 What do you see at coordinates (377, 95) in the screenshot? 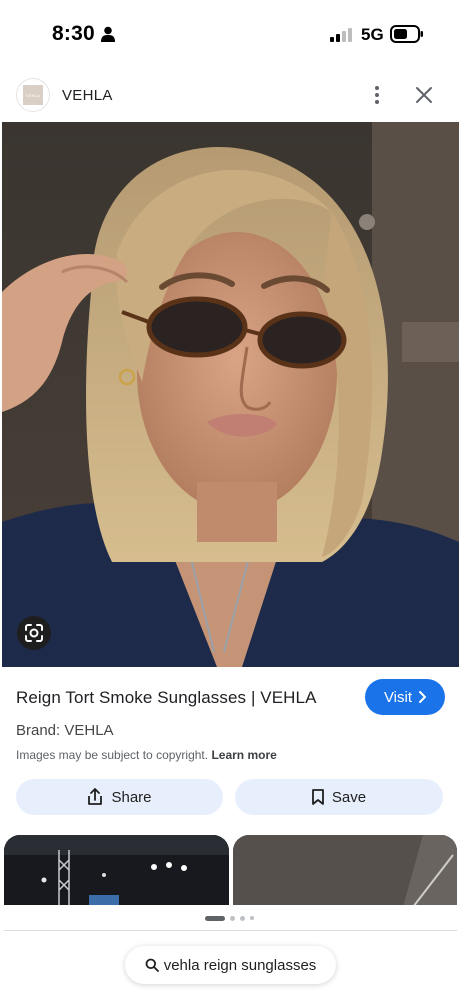
I see `more-vertical-icon` at bounding box center [377, 95].